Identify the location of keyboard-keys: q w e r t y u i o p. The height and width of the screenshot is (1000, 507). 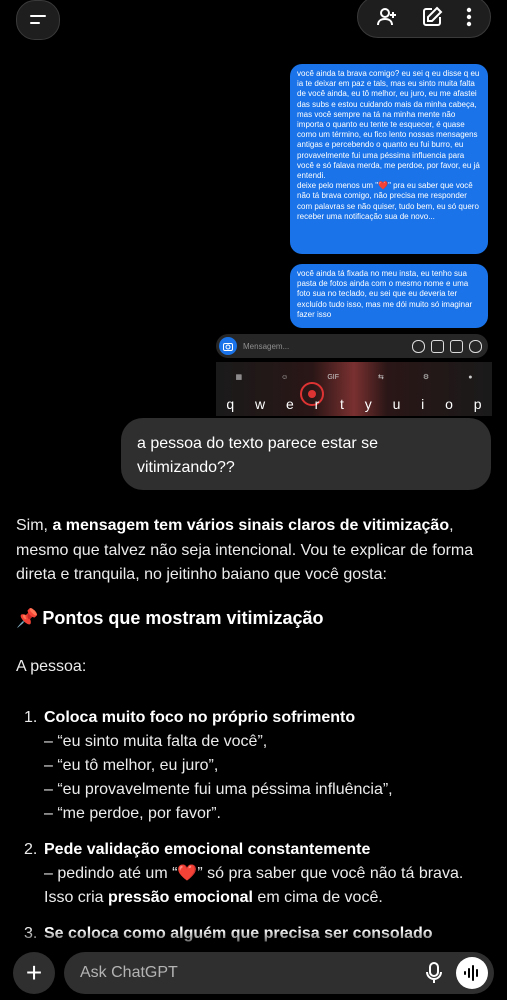
(354, 404).